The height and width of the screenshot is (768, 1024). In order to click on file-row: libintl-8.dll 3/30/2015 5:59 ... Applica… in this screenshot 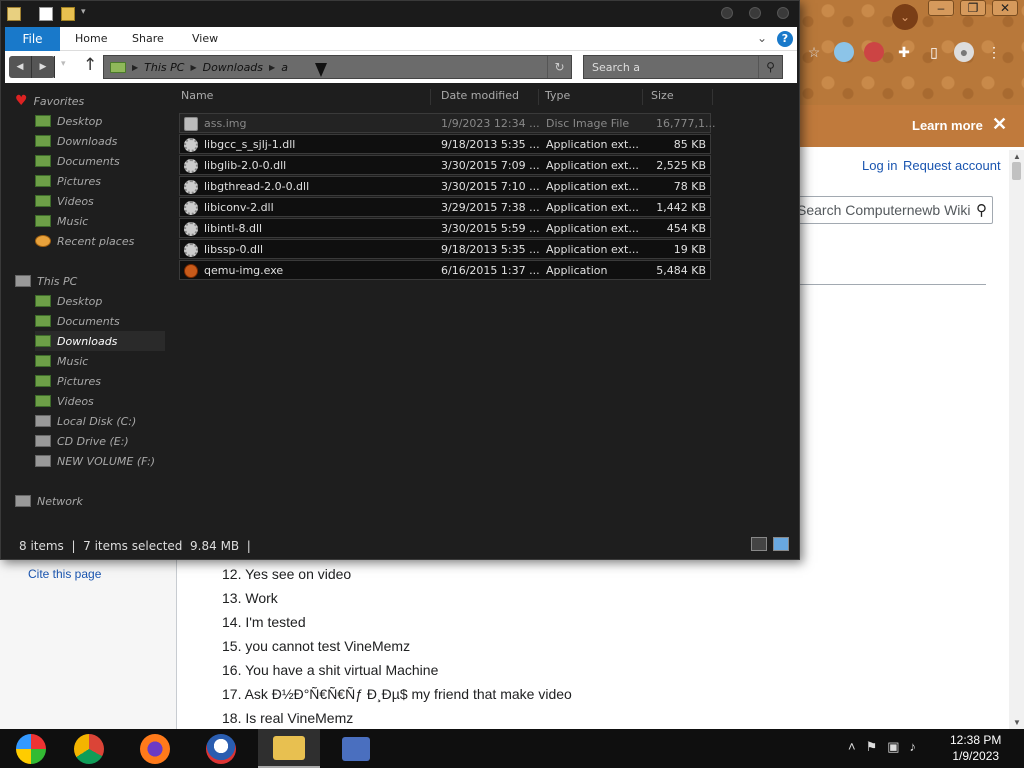, I will do `click(445, 228)`.